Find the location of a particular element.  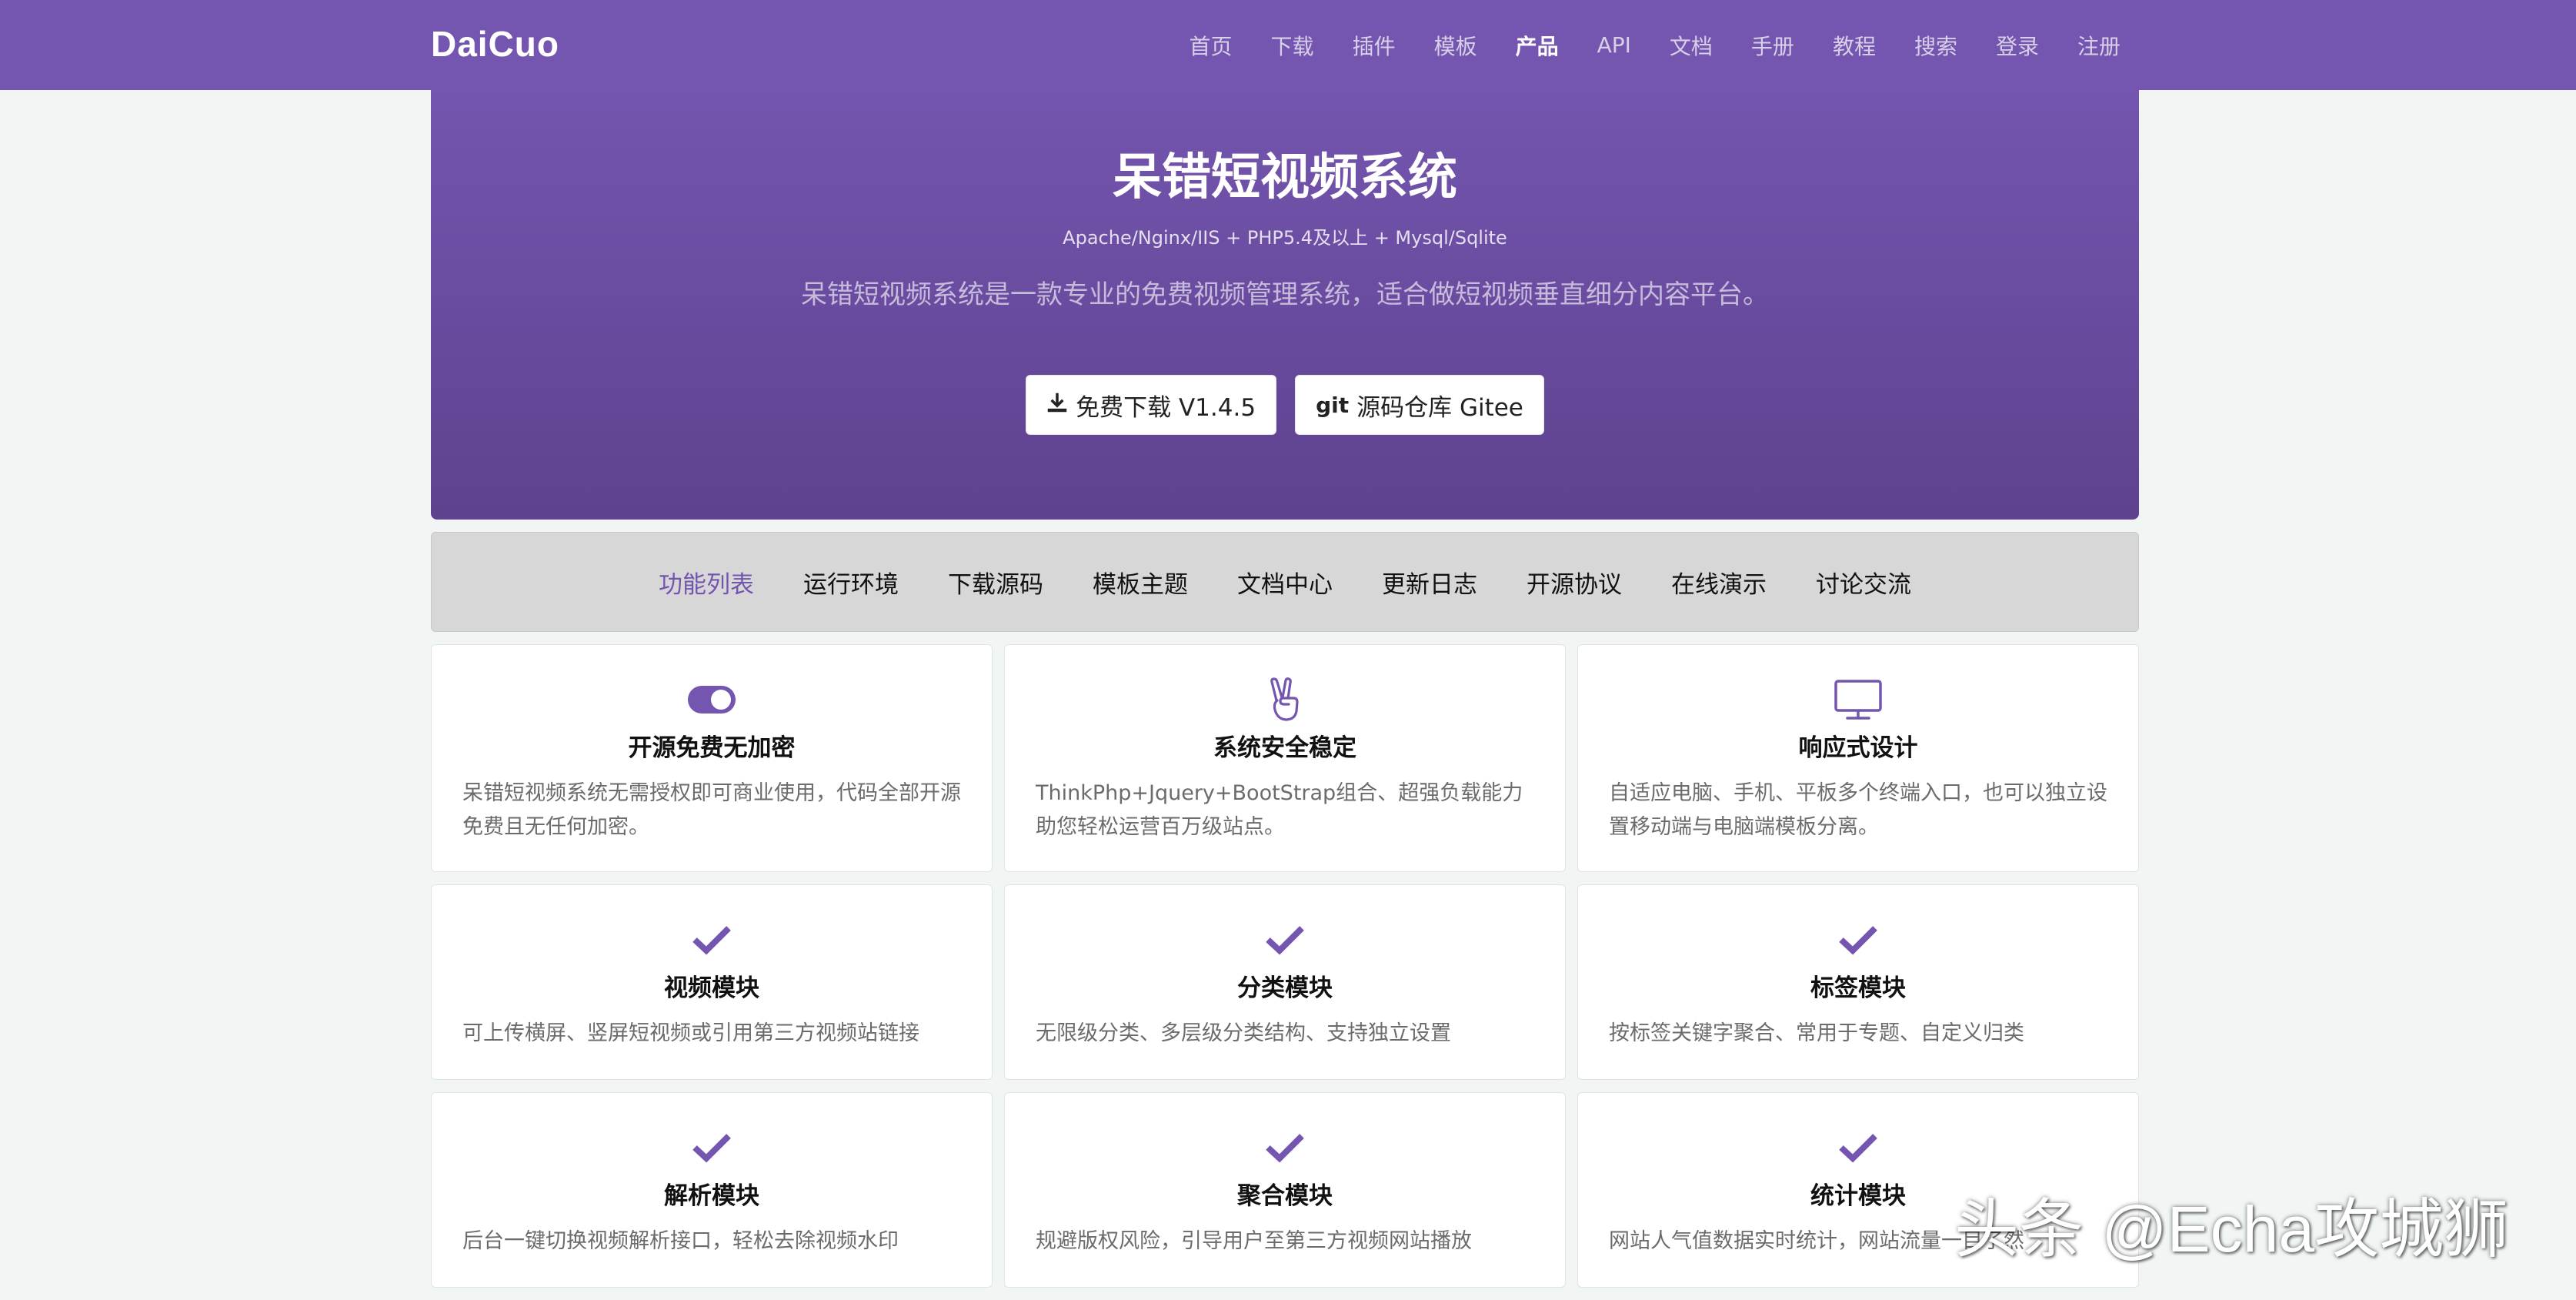

feature-desc: 规避版权风险，引导用户至第三方视频网站播放 is located at coordinates (1254, 1241).